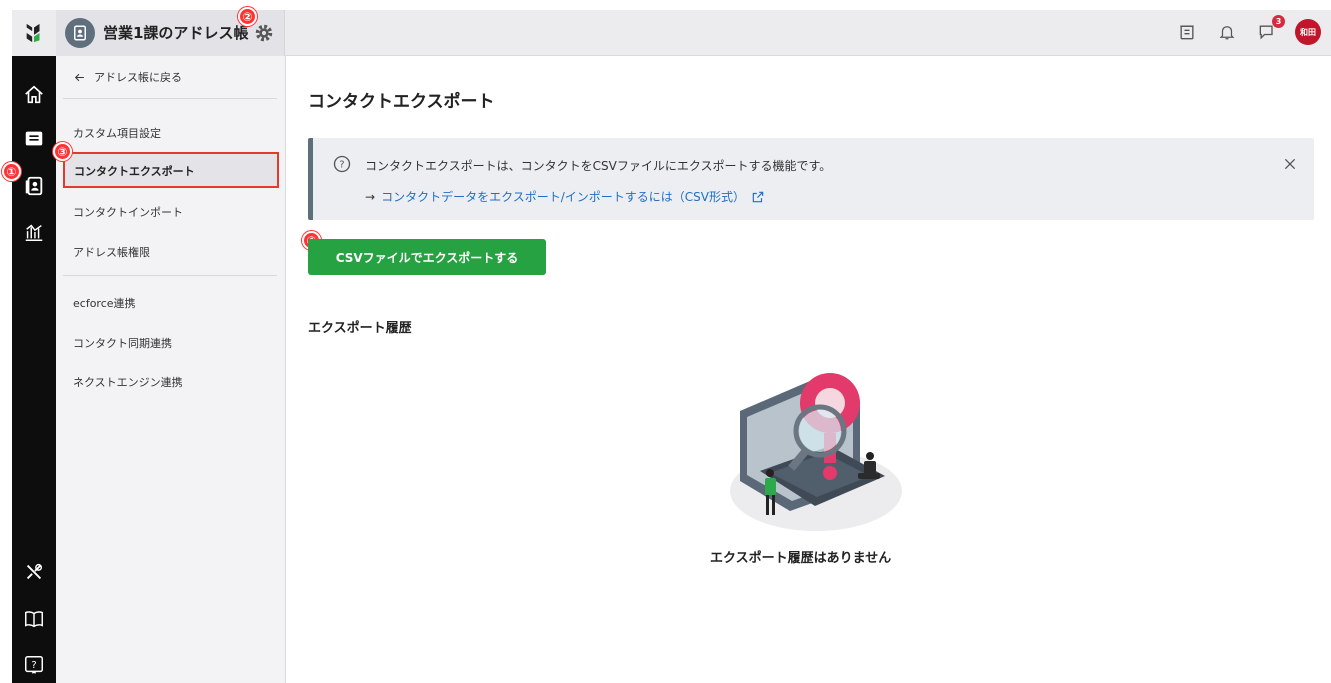 The height and width of the screenshot is (683, 1331). I want to click on empty-state-illustration, so click(816, 452).